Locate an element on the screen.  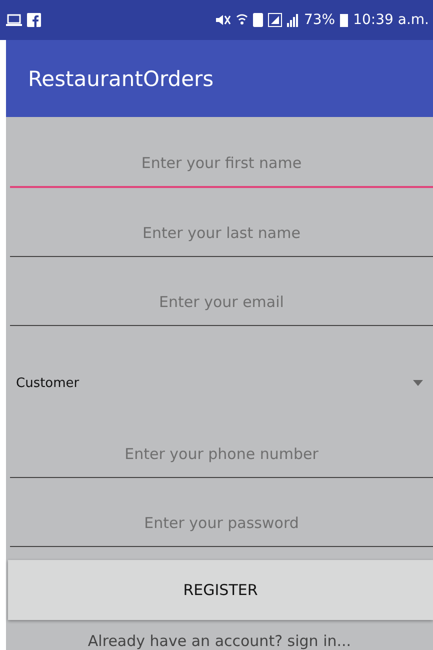
battery-percent: 73% is located at coordinates (320, 20).